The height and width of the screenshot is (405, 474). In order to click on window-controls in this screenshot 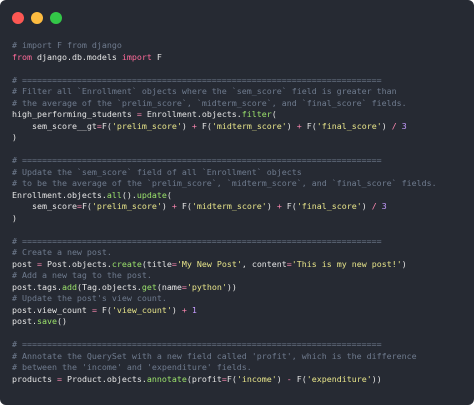, I will do `click(37, 18)`.